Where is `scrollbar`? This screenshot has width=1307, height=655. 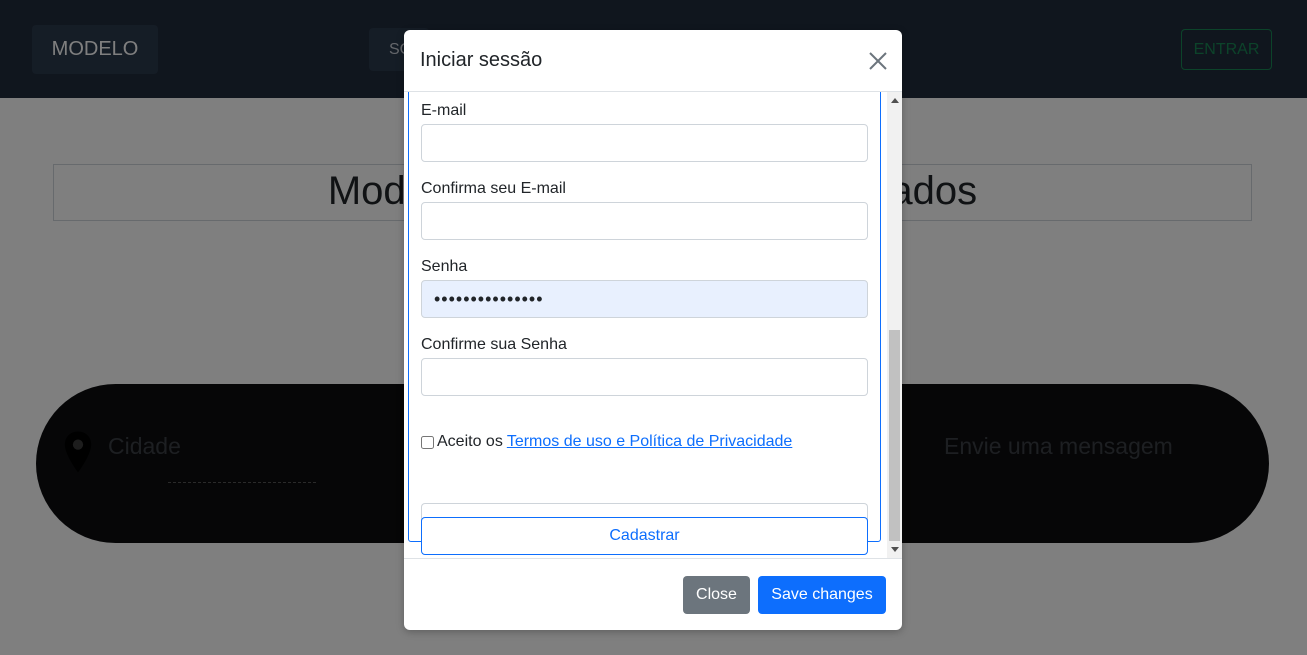 scrollbar is located at coordinates (894, 325).